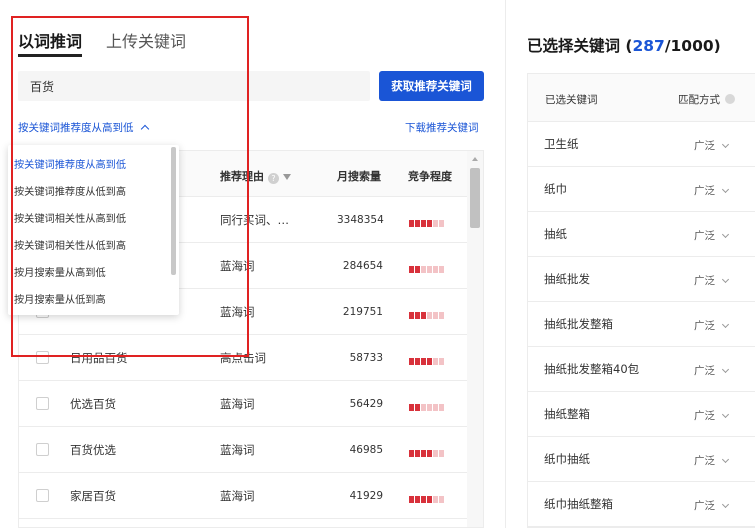  Describe the element at coordinates (287, 177) in the screenshot. I see `filter-icon` at that location.